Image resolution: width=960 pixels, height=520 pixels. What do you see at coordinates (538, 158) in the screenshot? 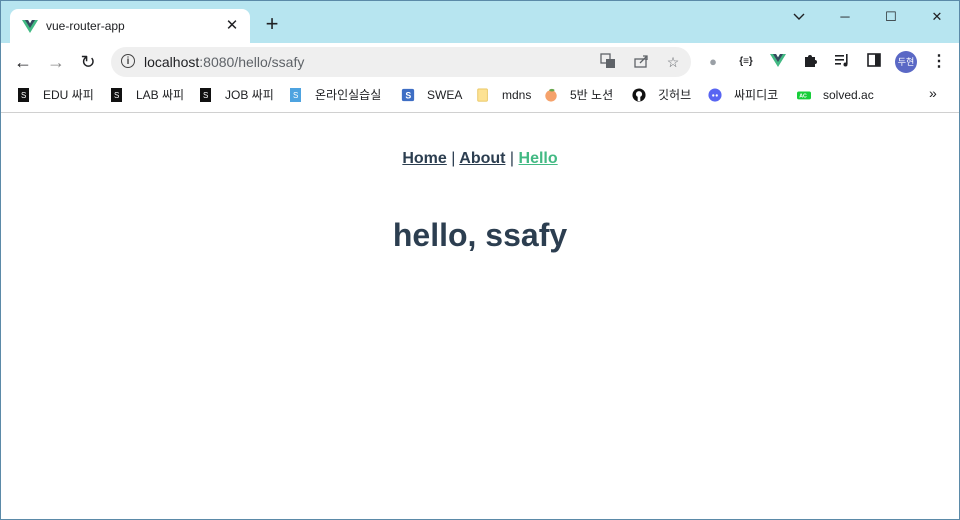
I see `nav-link-hello: Hello` at bounding box center [538, 158].